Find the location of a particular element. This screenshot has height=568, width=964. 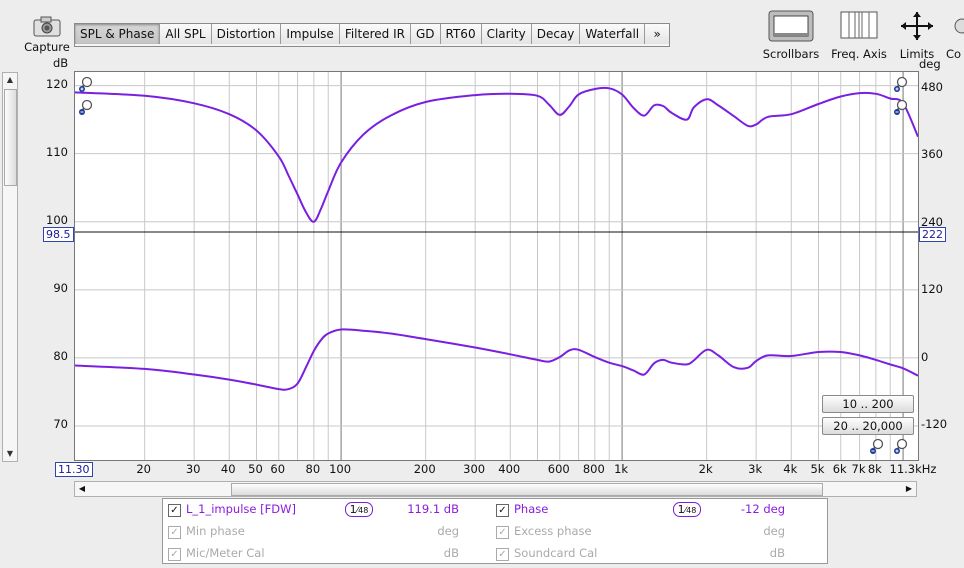

scroll-up-arrow-icon: ▲ is located at coordinates (10, 80).